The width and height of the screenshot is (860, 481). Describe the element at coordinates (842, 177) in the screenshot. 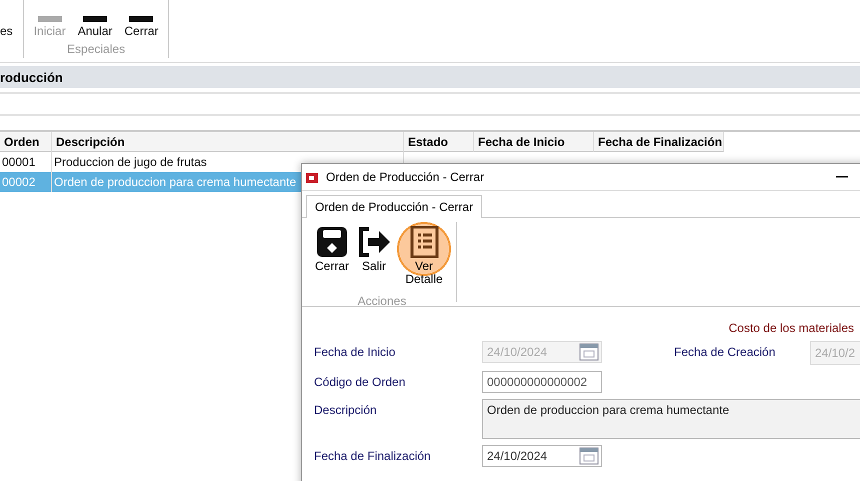

I see `minimize-icon` at that location.